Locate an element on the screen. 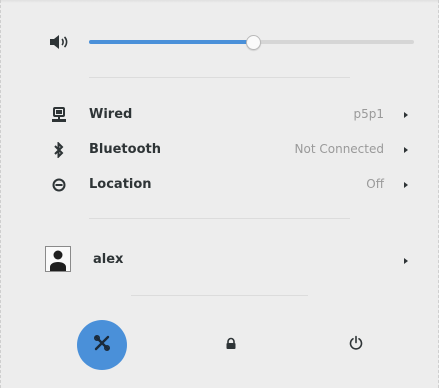  power-button is located at coordinates (356, 345).